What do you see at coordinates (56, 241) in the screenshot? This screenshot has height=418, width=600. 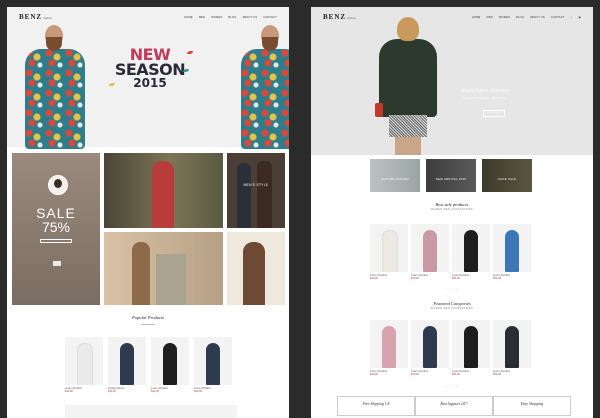 I see `sale-bar` at bounding box center [56, 241].